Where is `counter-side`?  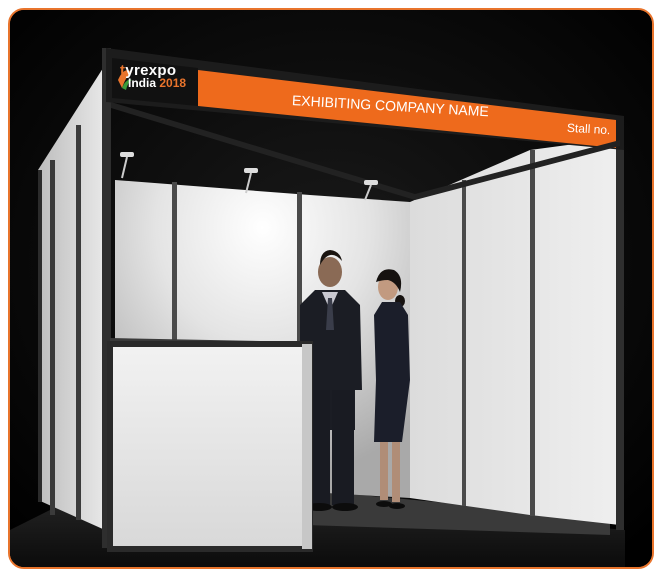
counter-side is located at coordinates (307, 446).